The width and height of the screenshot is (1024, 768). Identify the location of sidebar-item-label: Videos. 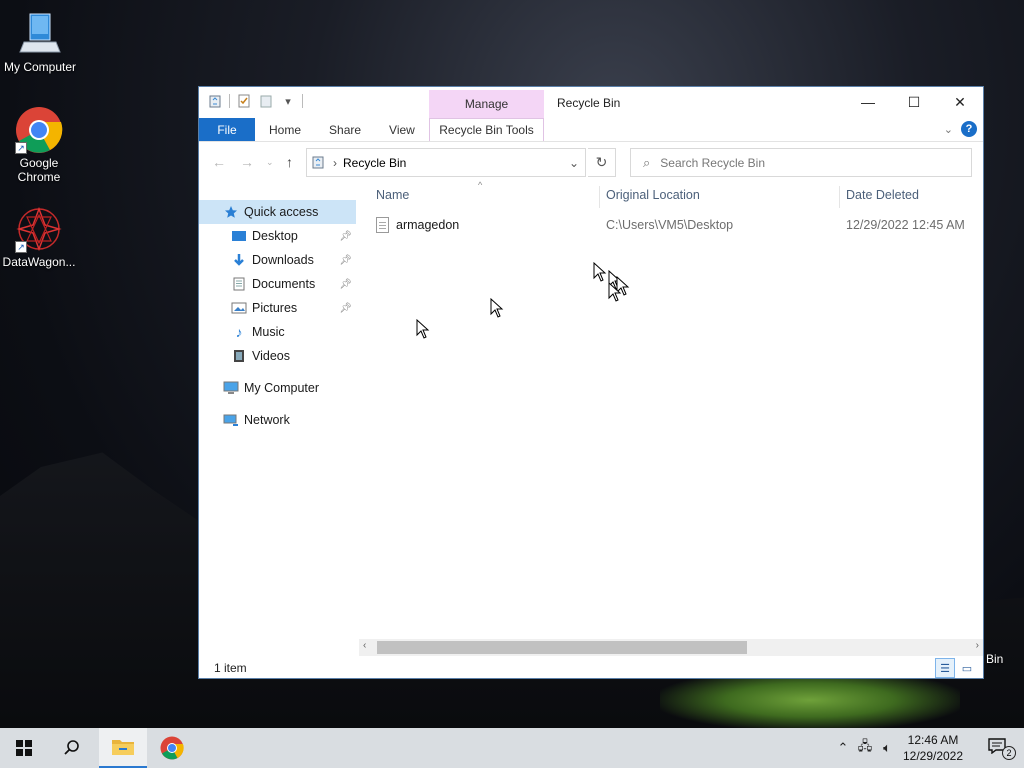
(271, 356).